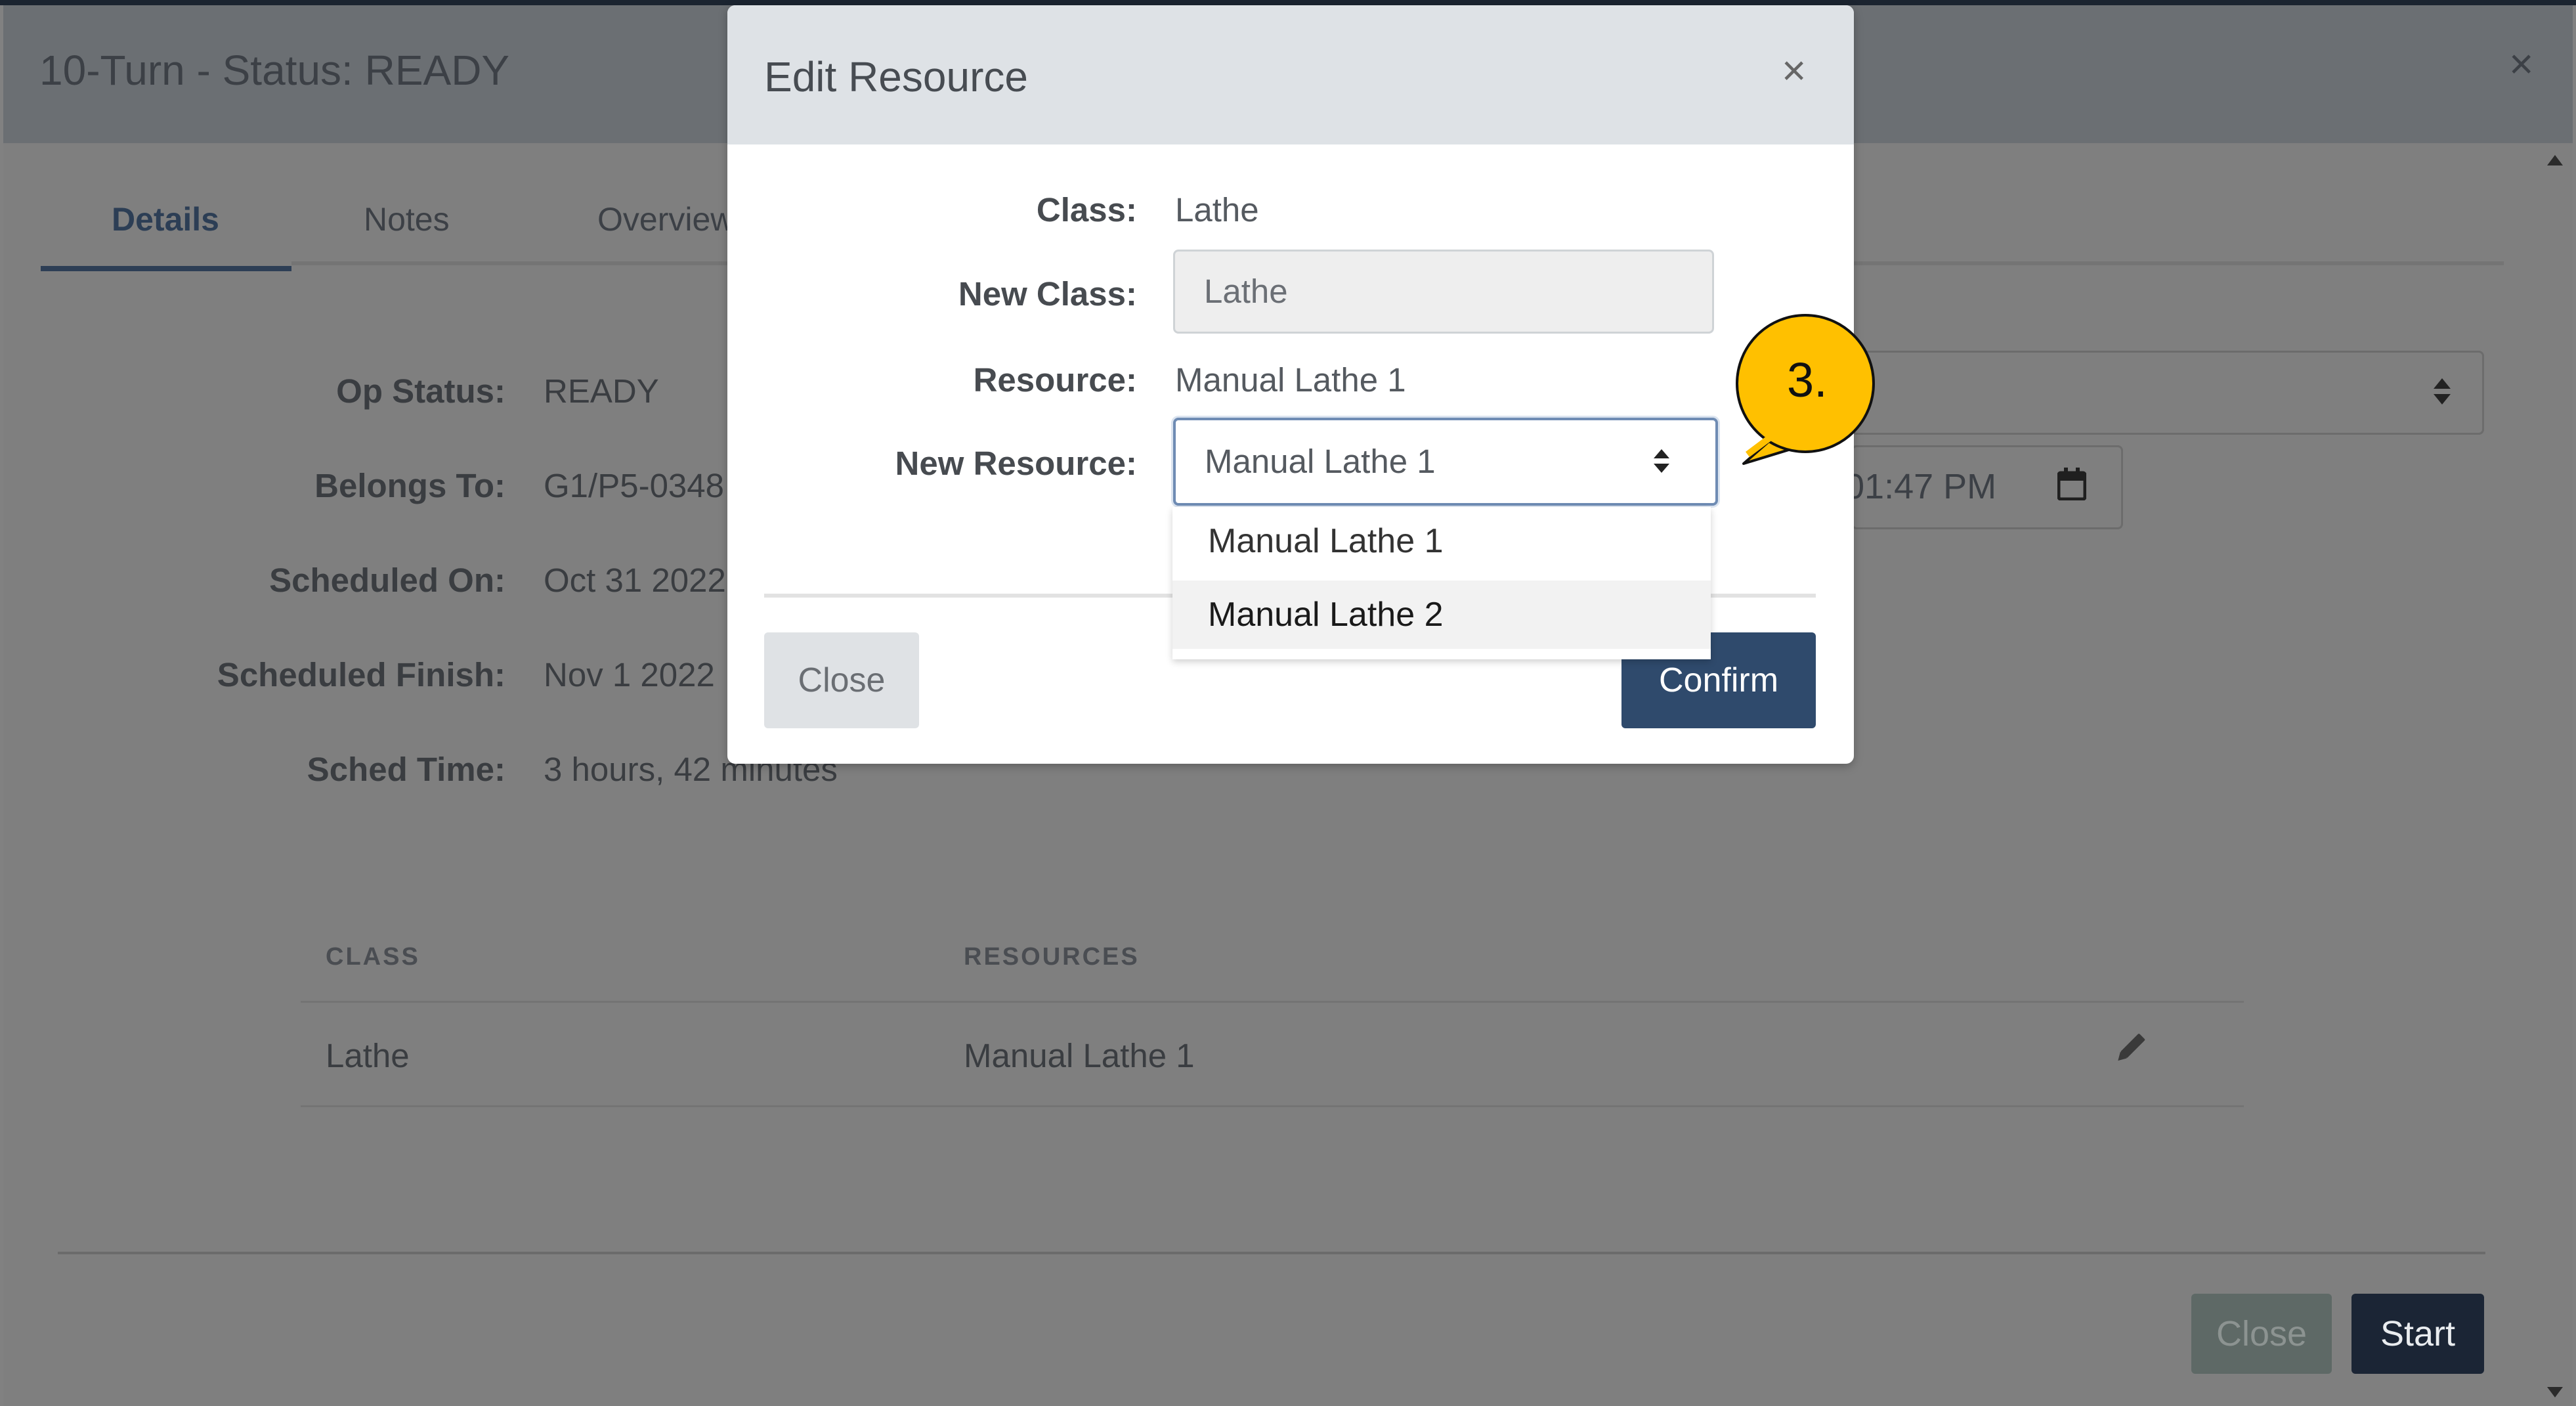  What do you see at coordinates (1079, 1056) in the screenshot?
I see `table-cell-resources: Manual Lathe 1` at bounding box center [1079, 1056].